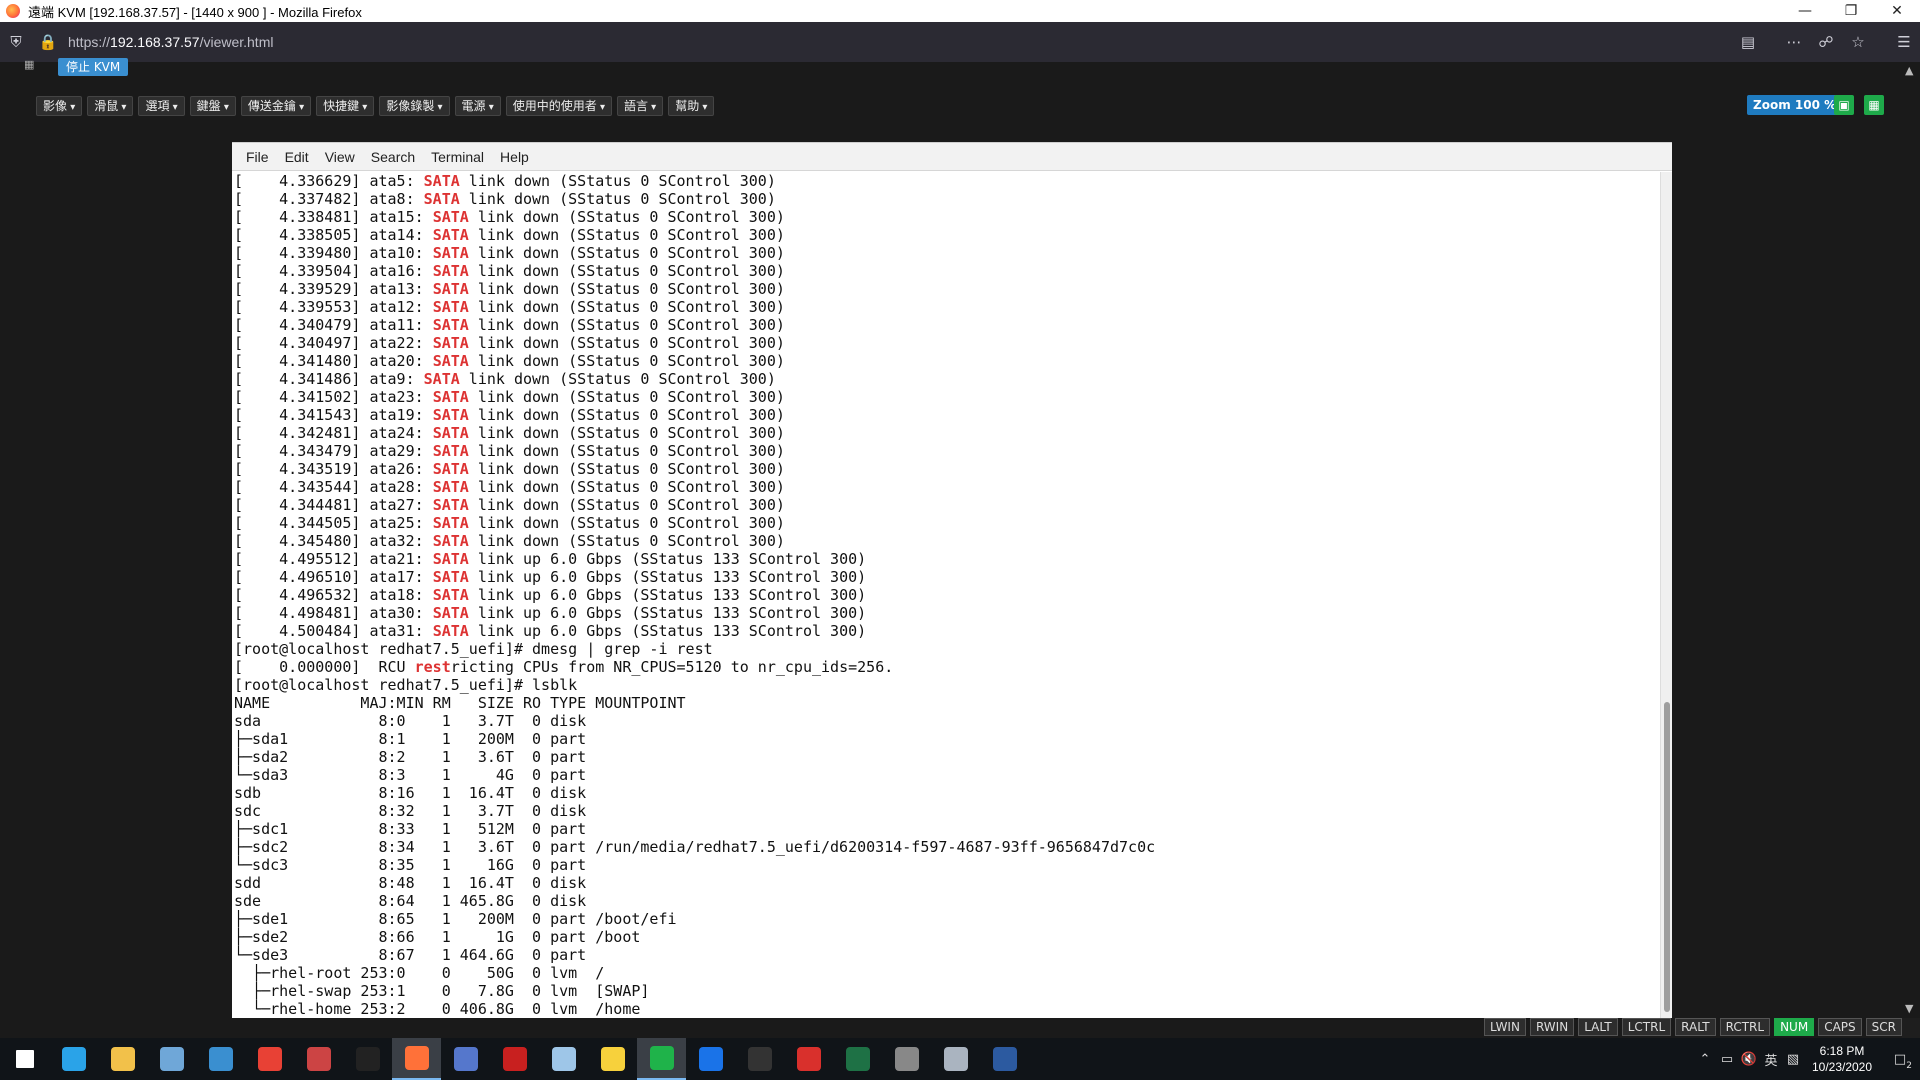 Image resolution: width=1920 pixels, height=1080 pixels. What do you see at coordinates (297, 157) in the screenshot?
I see `terminal-menu-edit: Edit` at bounding box center [297, 157].